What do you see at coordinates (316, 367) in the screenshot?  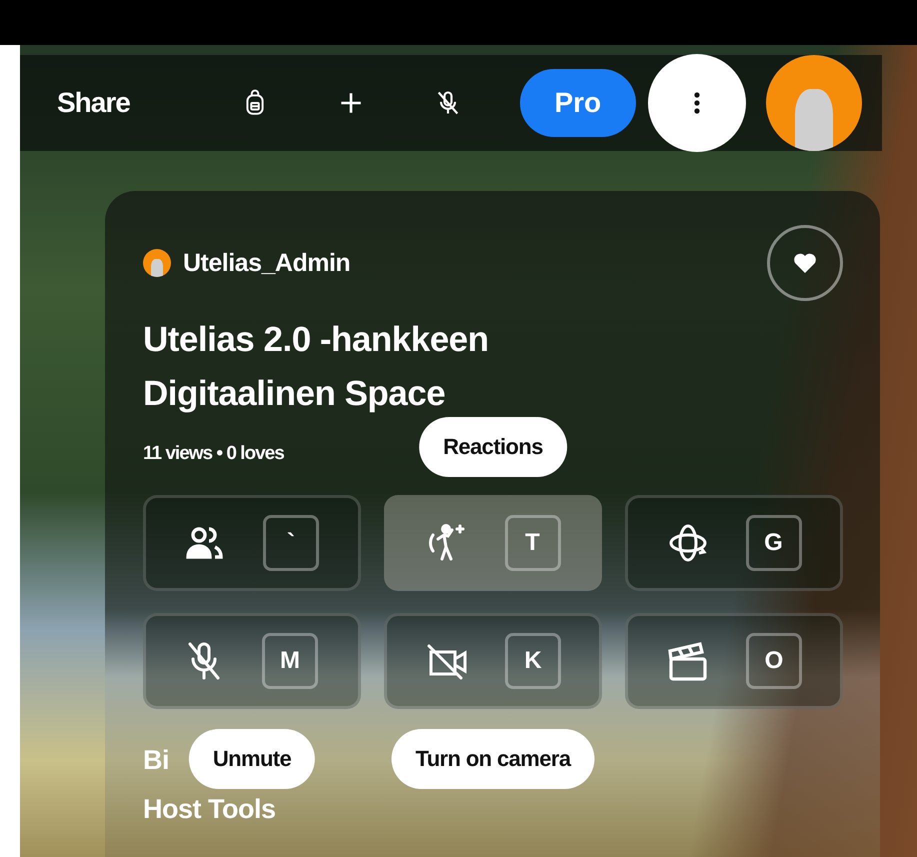 I see `space-title: Utelias 2.0 -hankkeen Digitaalinen Space` at bounding box center [316, 367].